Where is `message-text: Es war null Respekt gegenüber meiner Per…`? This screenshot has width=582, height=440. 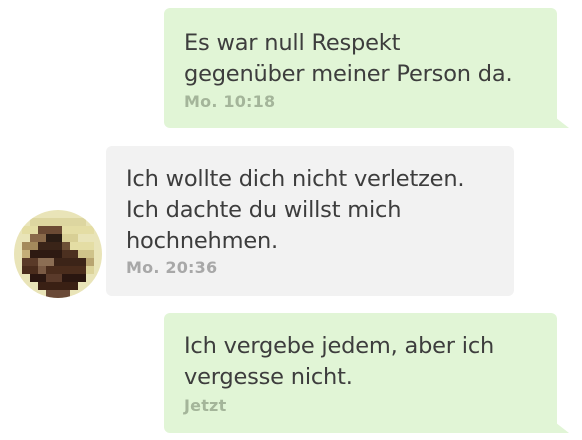
message-text: Es war null Respekt gegenüber meiner Per… is located at coordinates (348, 58).